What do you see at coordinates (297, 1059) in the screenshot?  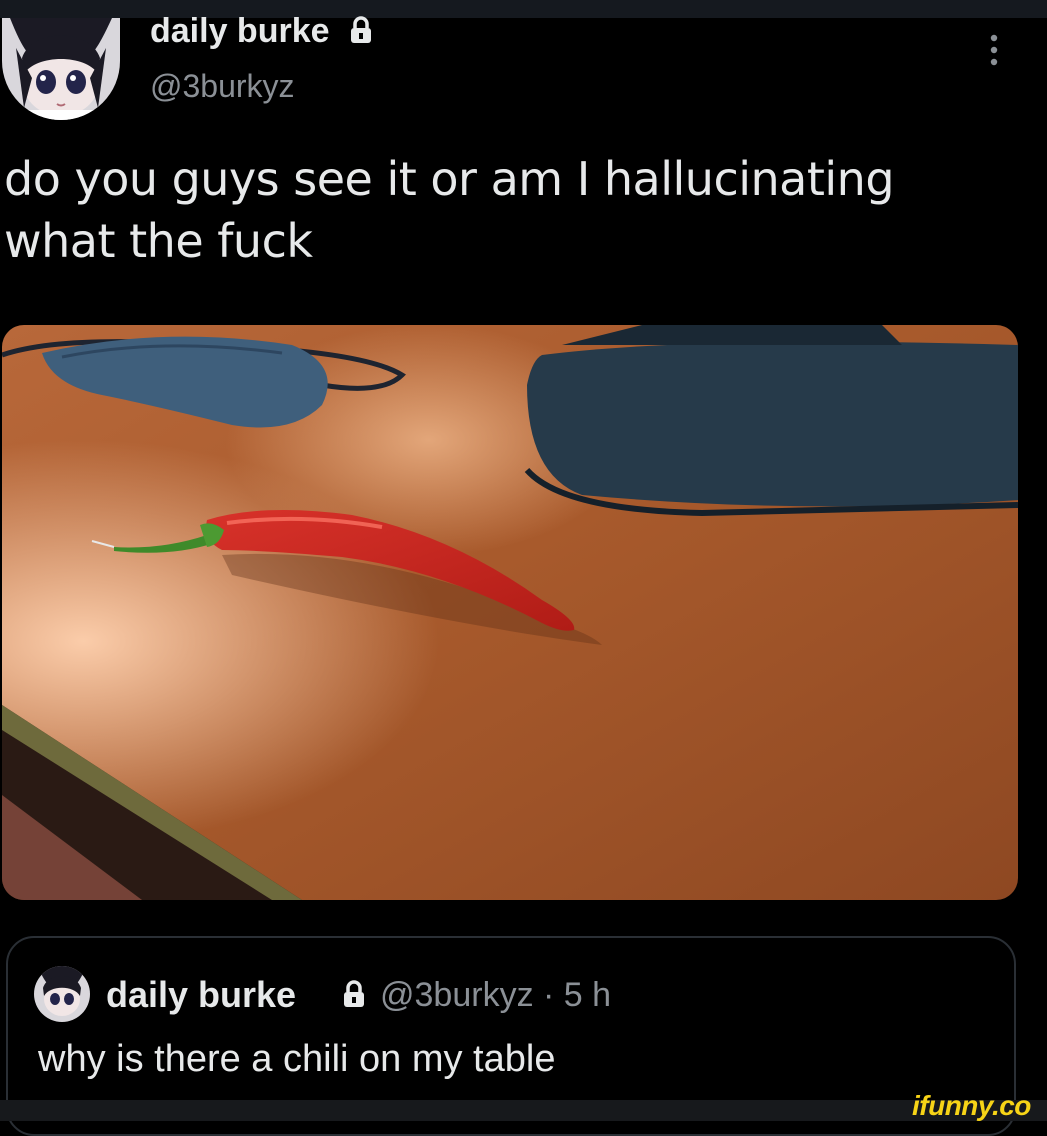 I see `quote-text: why is there a chili on my table` at bounding box center [297, 1059].